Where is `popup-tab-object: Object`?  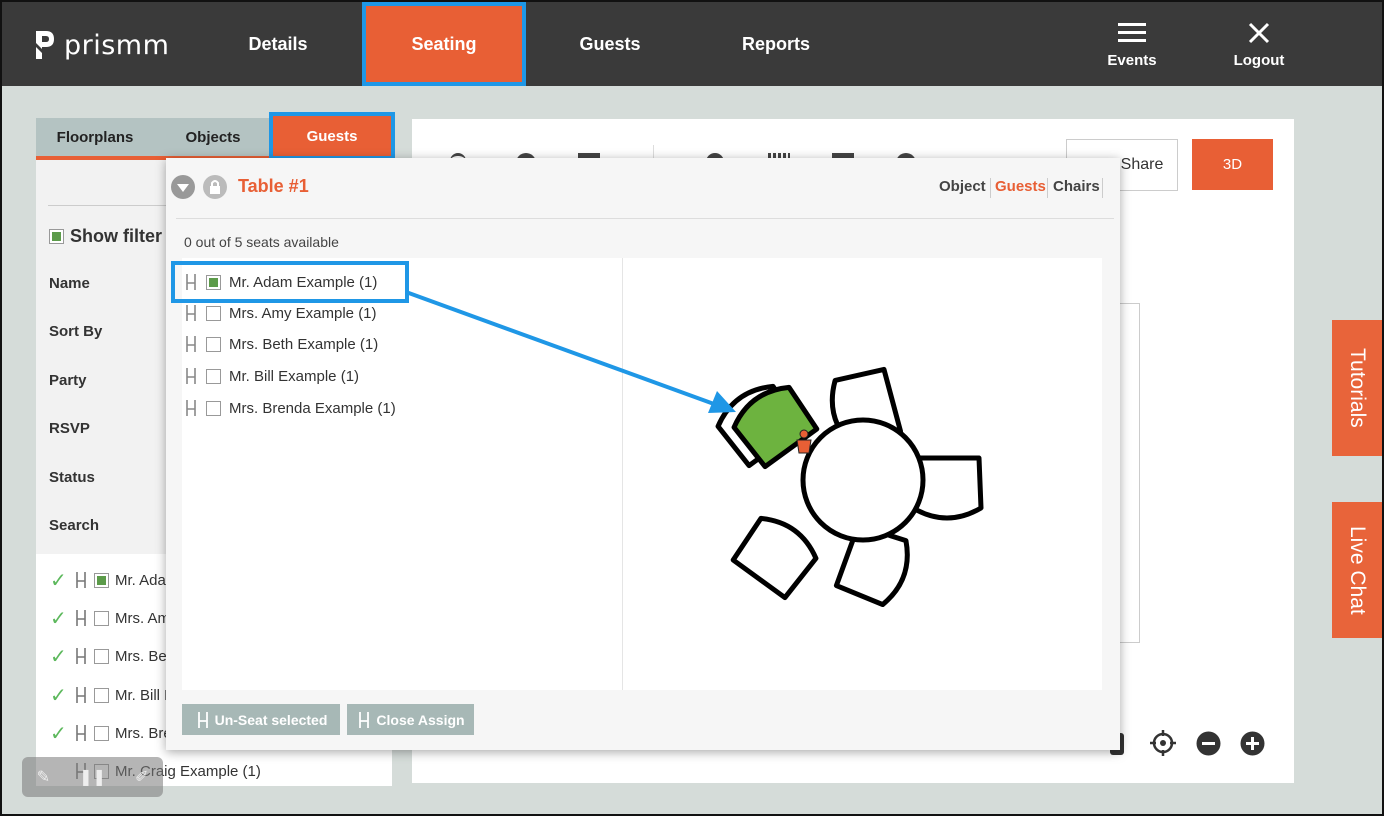 popup-tab-object: Object is located at coordinates (962, 186).